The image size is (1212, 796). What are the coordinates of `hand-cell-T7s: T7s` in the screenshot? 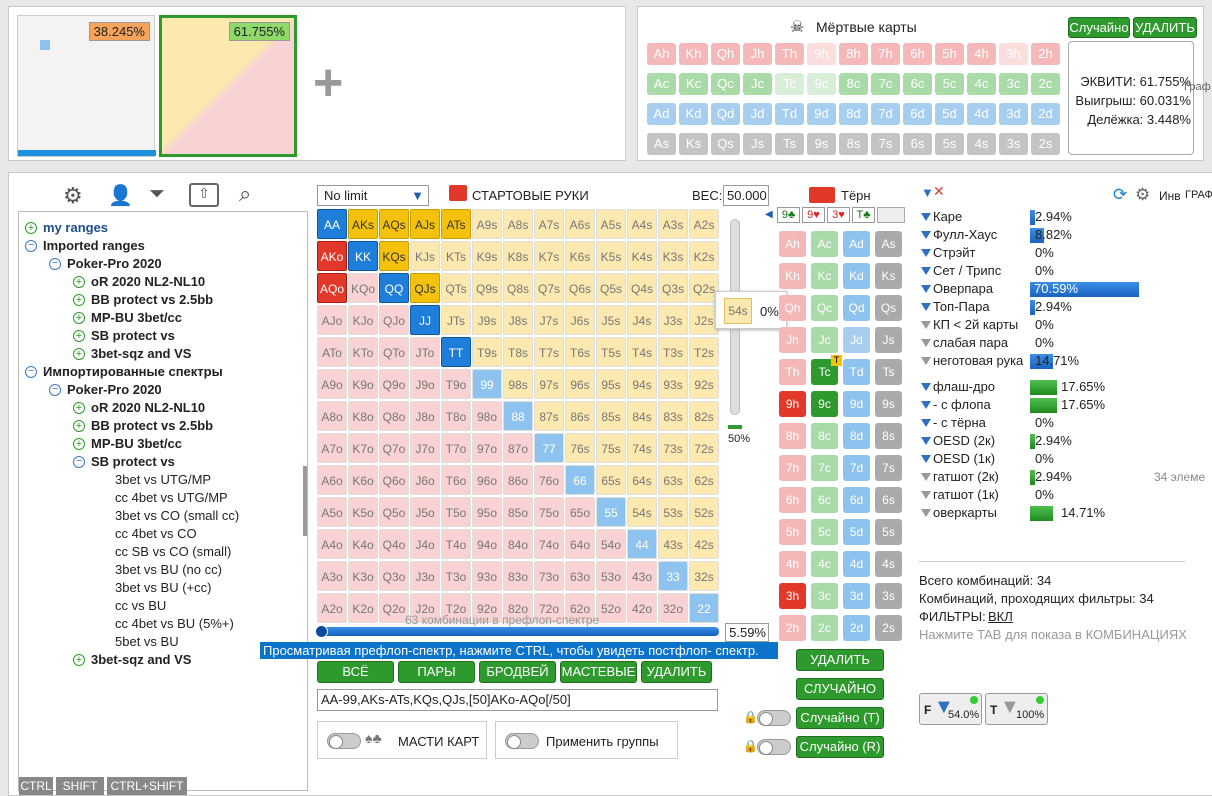 It's located at (549, 352).